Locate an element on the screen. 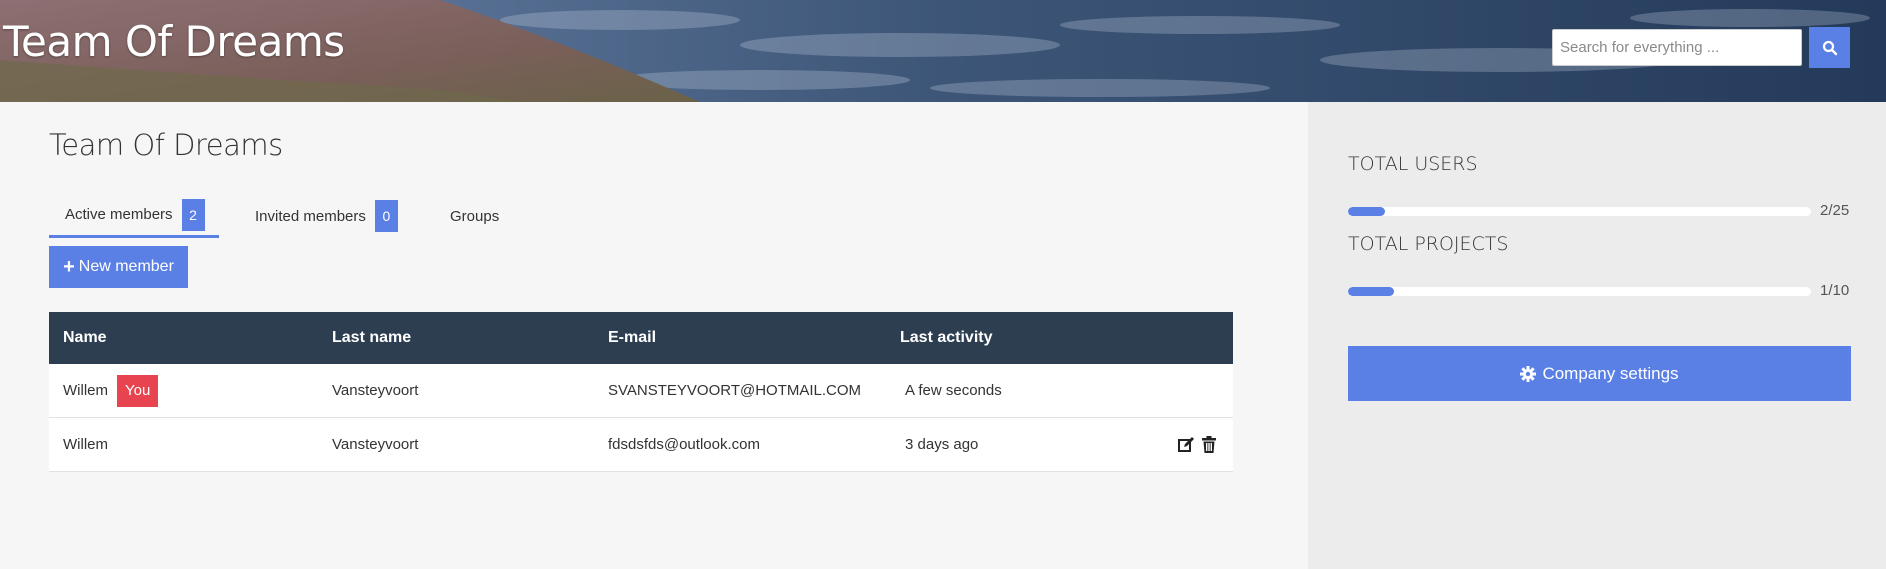 The height and width of the screenshot is (569, 1886). search-icon is located at coordinates (1829, 47).